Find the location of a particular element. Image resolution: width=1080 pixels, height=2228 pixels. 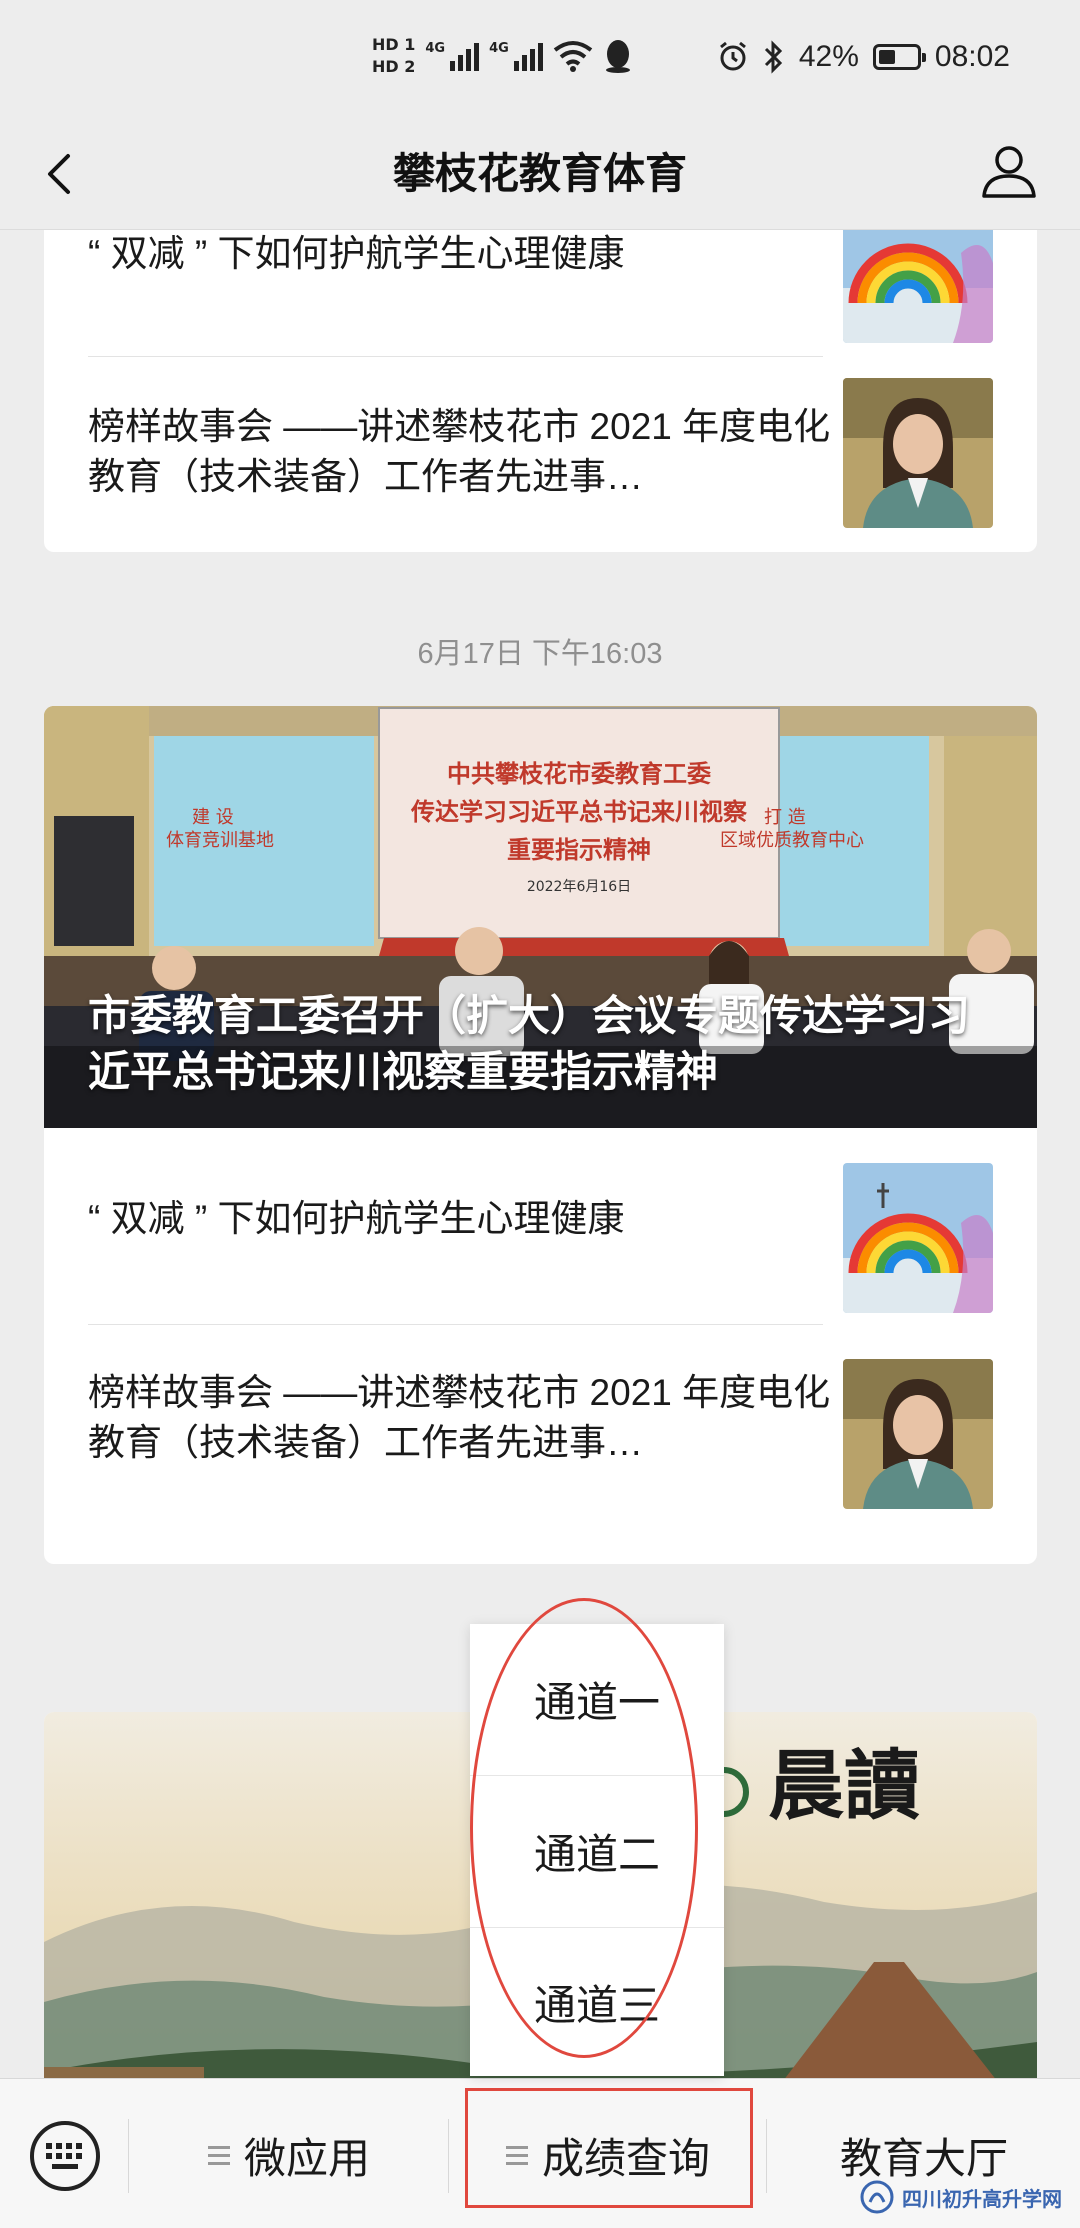

timestamp: 6月17日 下午16:03 is located at coordinates (540, 654).